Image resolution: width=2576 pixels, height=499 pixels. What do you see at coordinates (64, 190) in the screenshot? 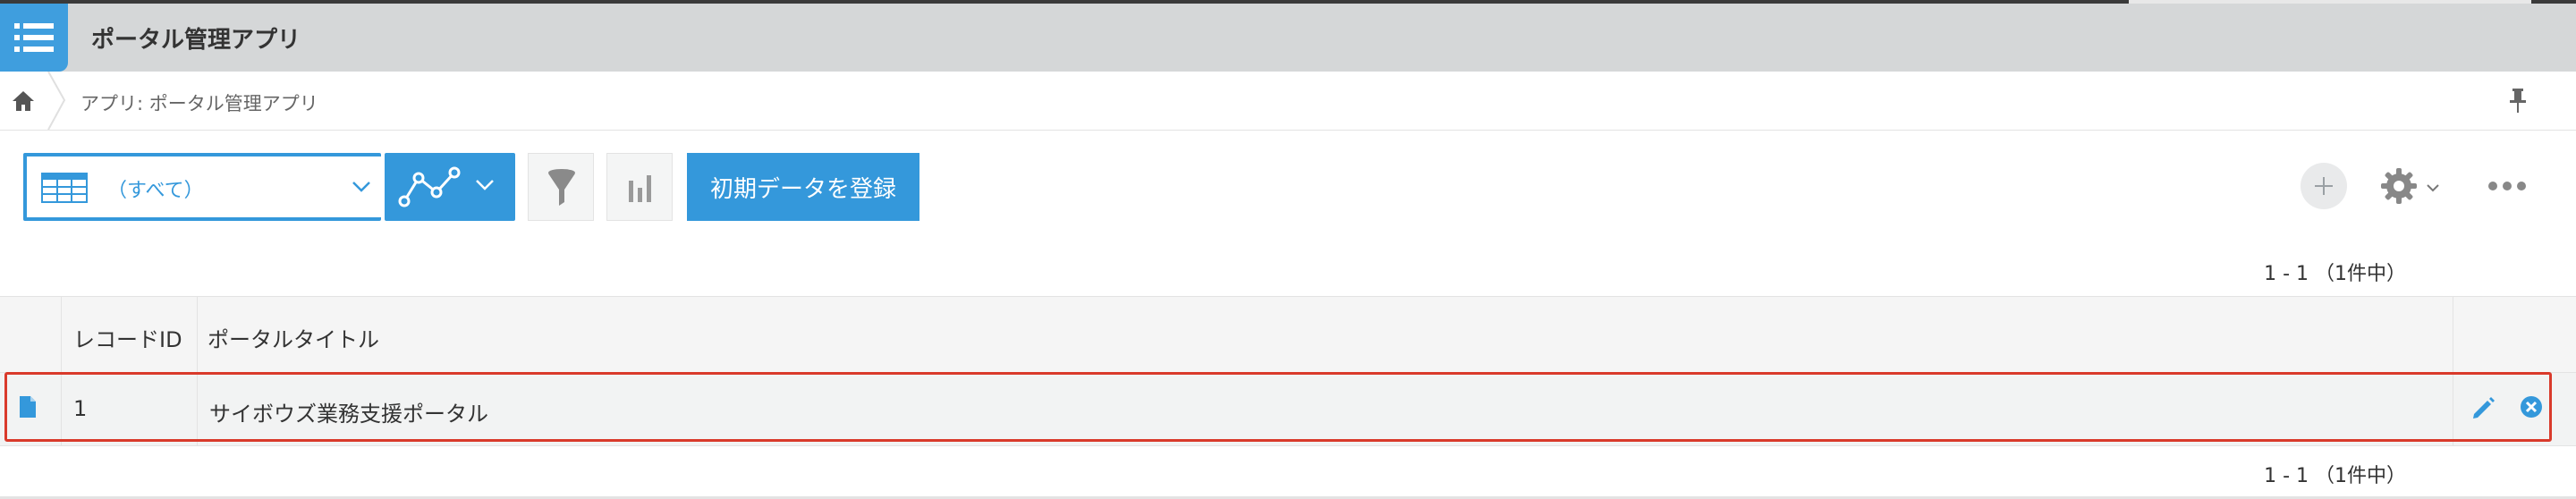
I see `table-icon` at bounding box center [64, 190].